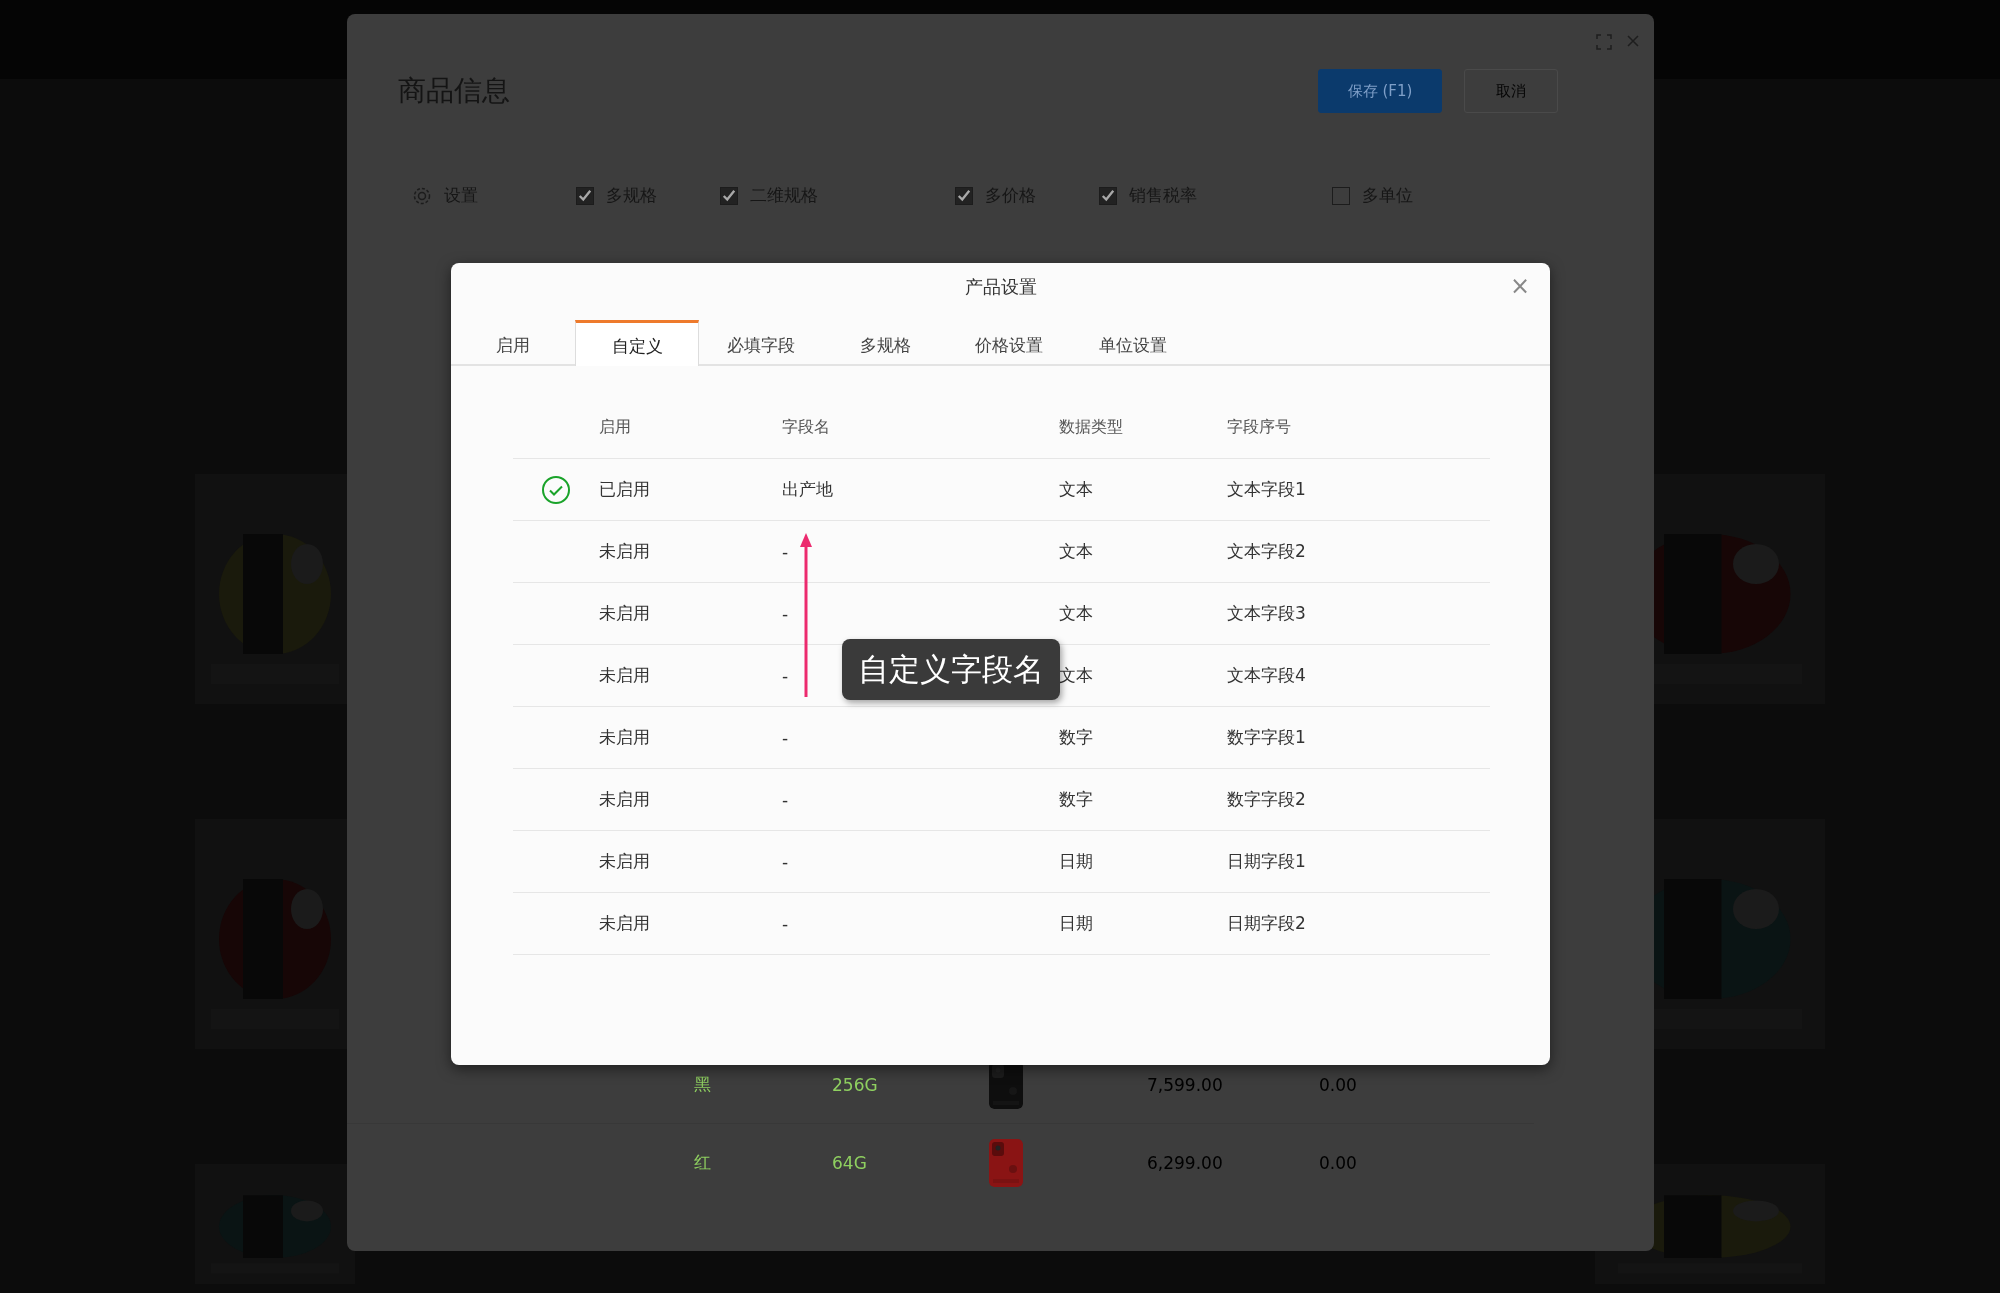 The image size is (2000, 1293). Describe the element at coordinates (615, 427) in the screenshot. I see `column-header: 启用` at that location.